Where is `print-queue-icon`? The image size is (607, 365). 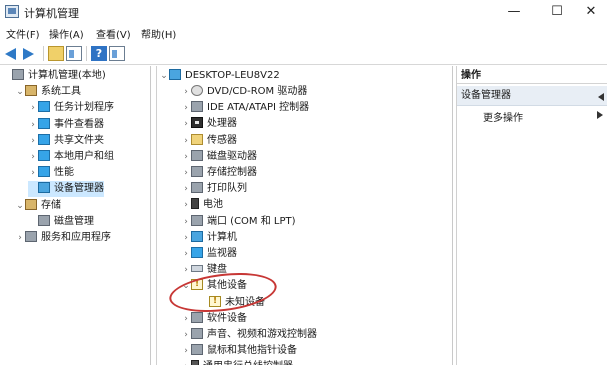
print-queue-icon is located at coordinates (197, 188).